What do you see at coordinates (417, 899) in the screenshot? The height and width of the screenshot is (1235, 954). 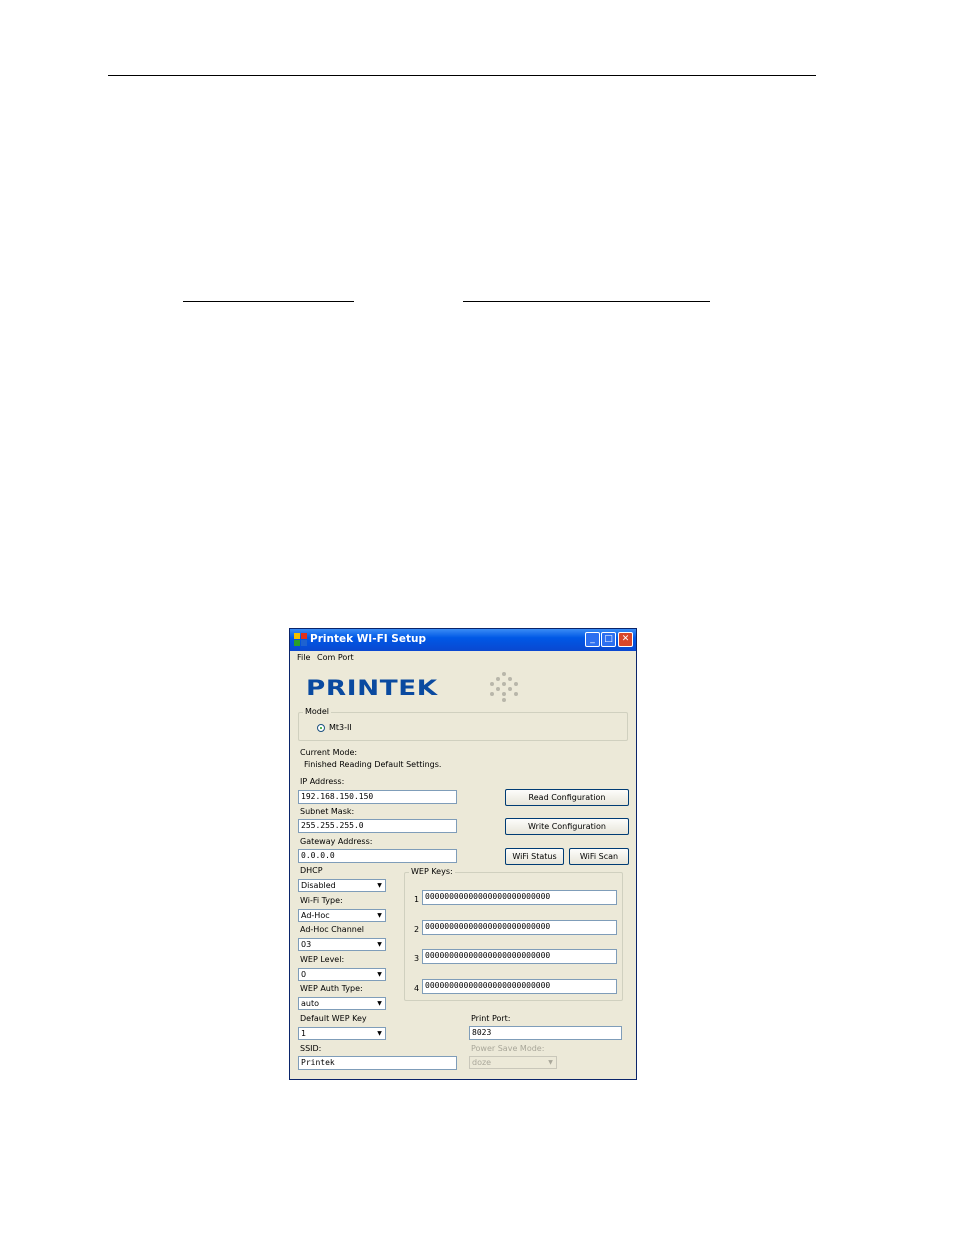 I see `wep-key-1-number: 1` at bounding box center [417, 899].